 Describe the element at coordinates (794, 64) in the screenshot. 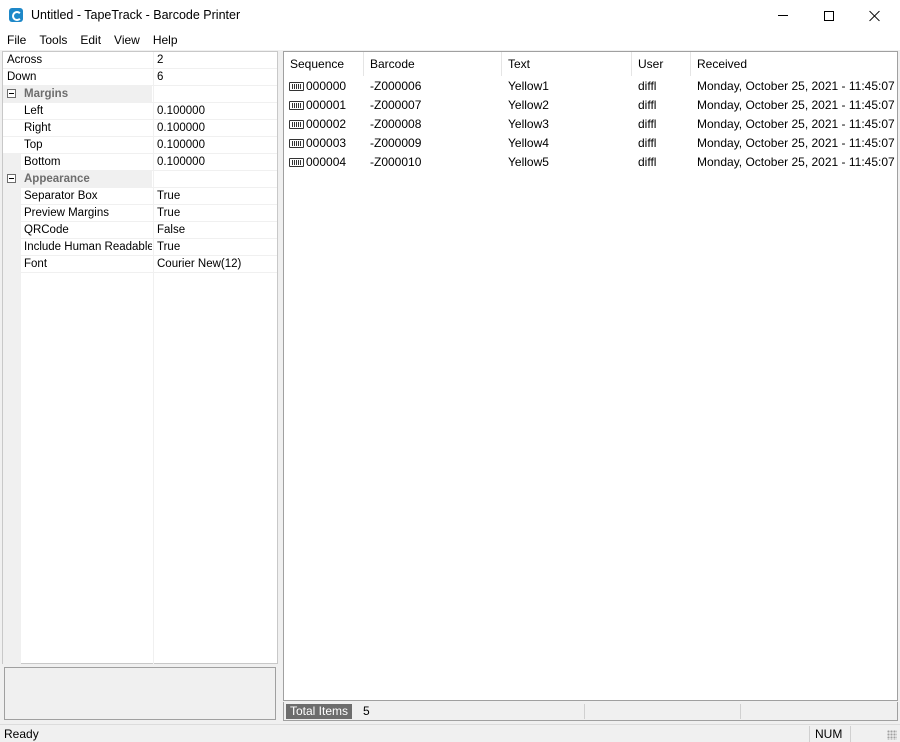

I see `column-header-received: Received` at that location.